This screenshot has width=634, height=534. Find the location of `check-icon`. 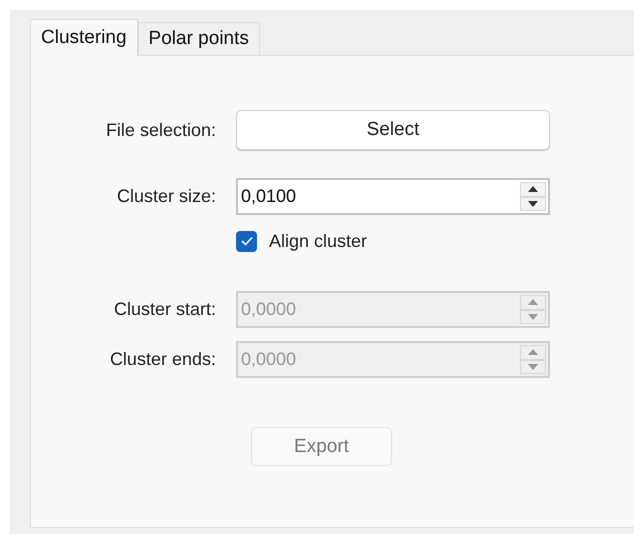

check-icon is located at coordinates (246, 241).